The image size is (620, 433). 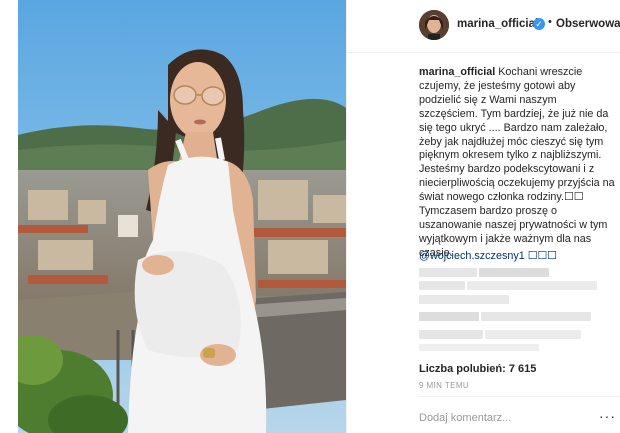 What do you see at coordinates (434, 25) in the screenshot?
I see `avatar` at bounding box center [434, 25].